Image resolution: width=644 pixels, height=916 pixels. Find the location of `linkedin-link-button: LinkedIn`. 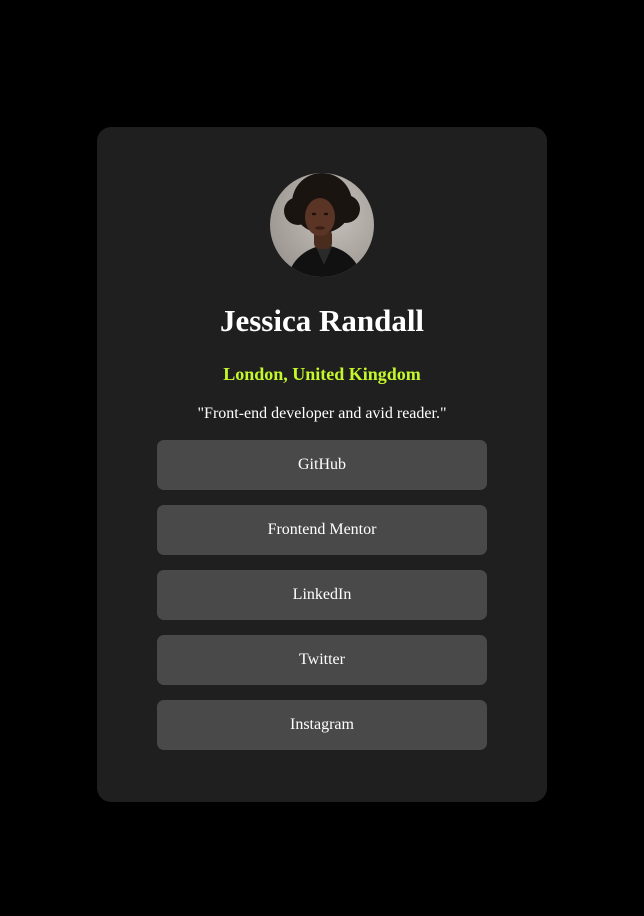

linkedin-link-button: LinkedIn is located at coordinates (322, 595).